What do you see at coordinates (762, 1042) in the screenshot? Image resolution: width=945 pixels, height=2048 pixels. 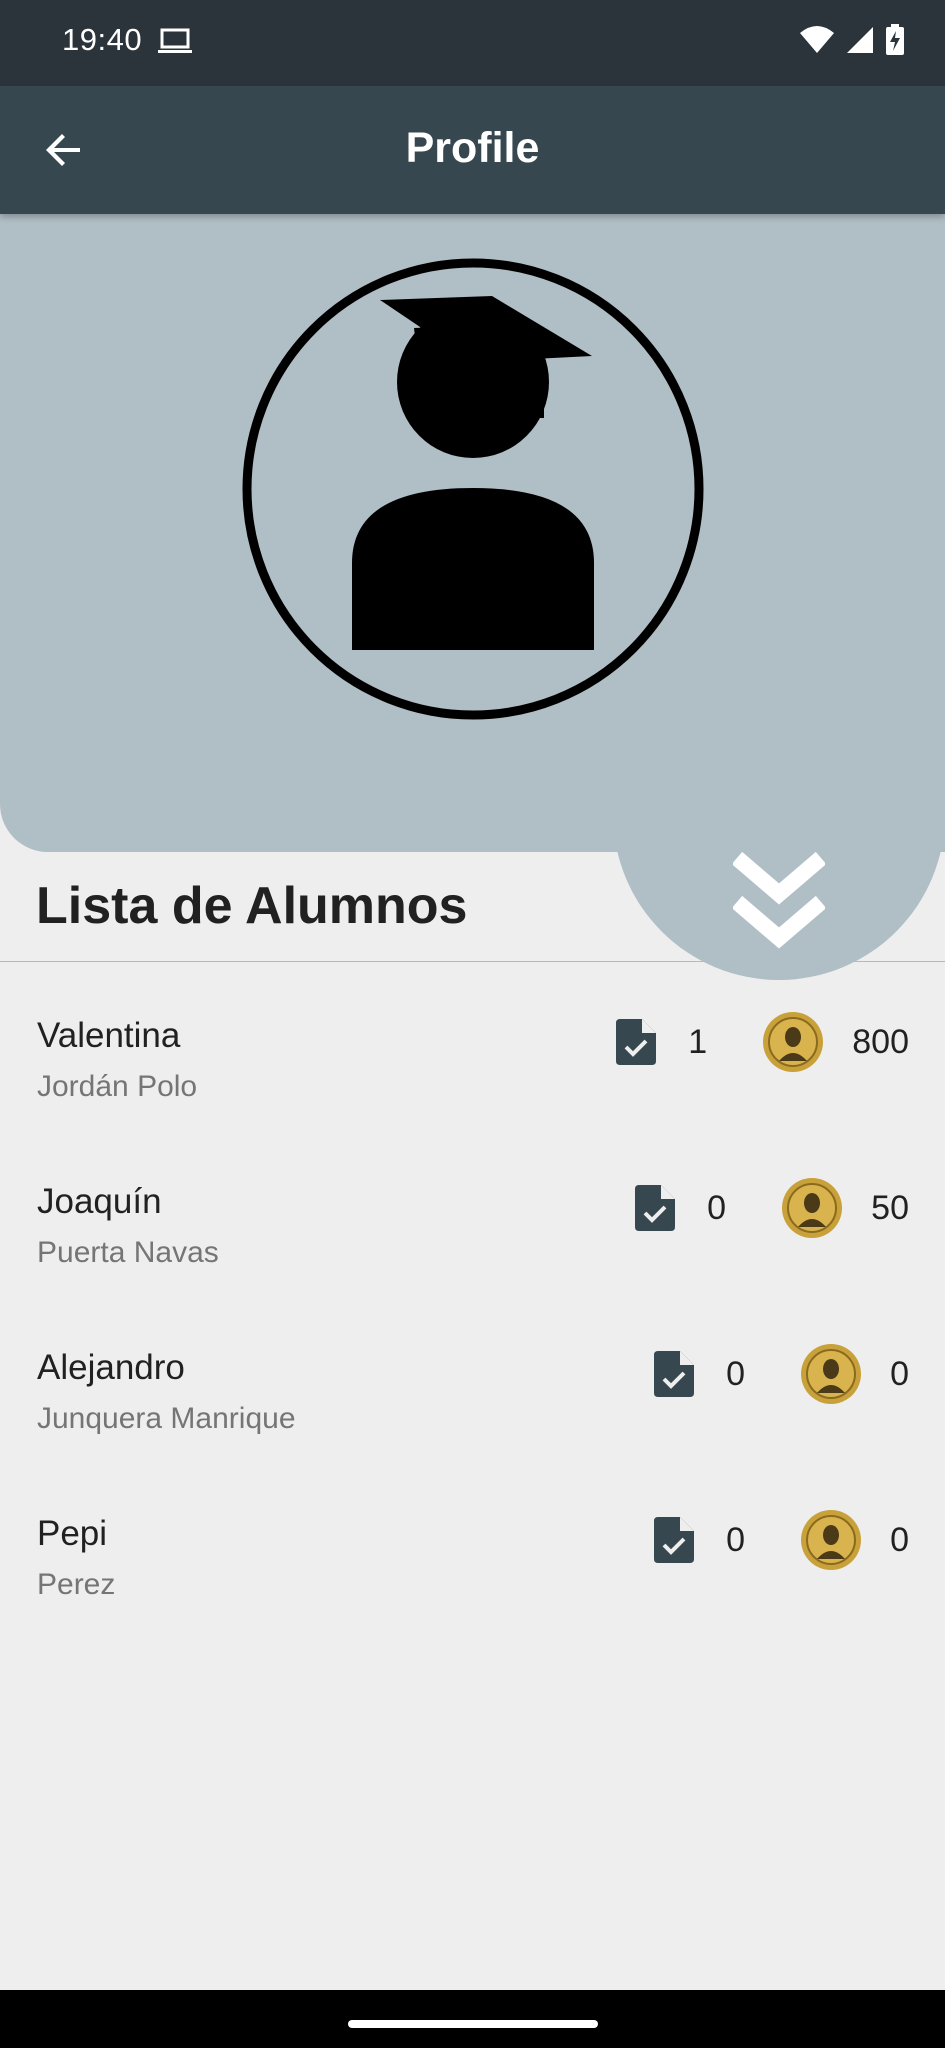 I see `student-stats: 1 800` at bounding box center [762, 1042].